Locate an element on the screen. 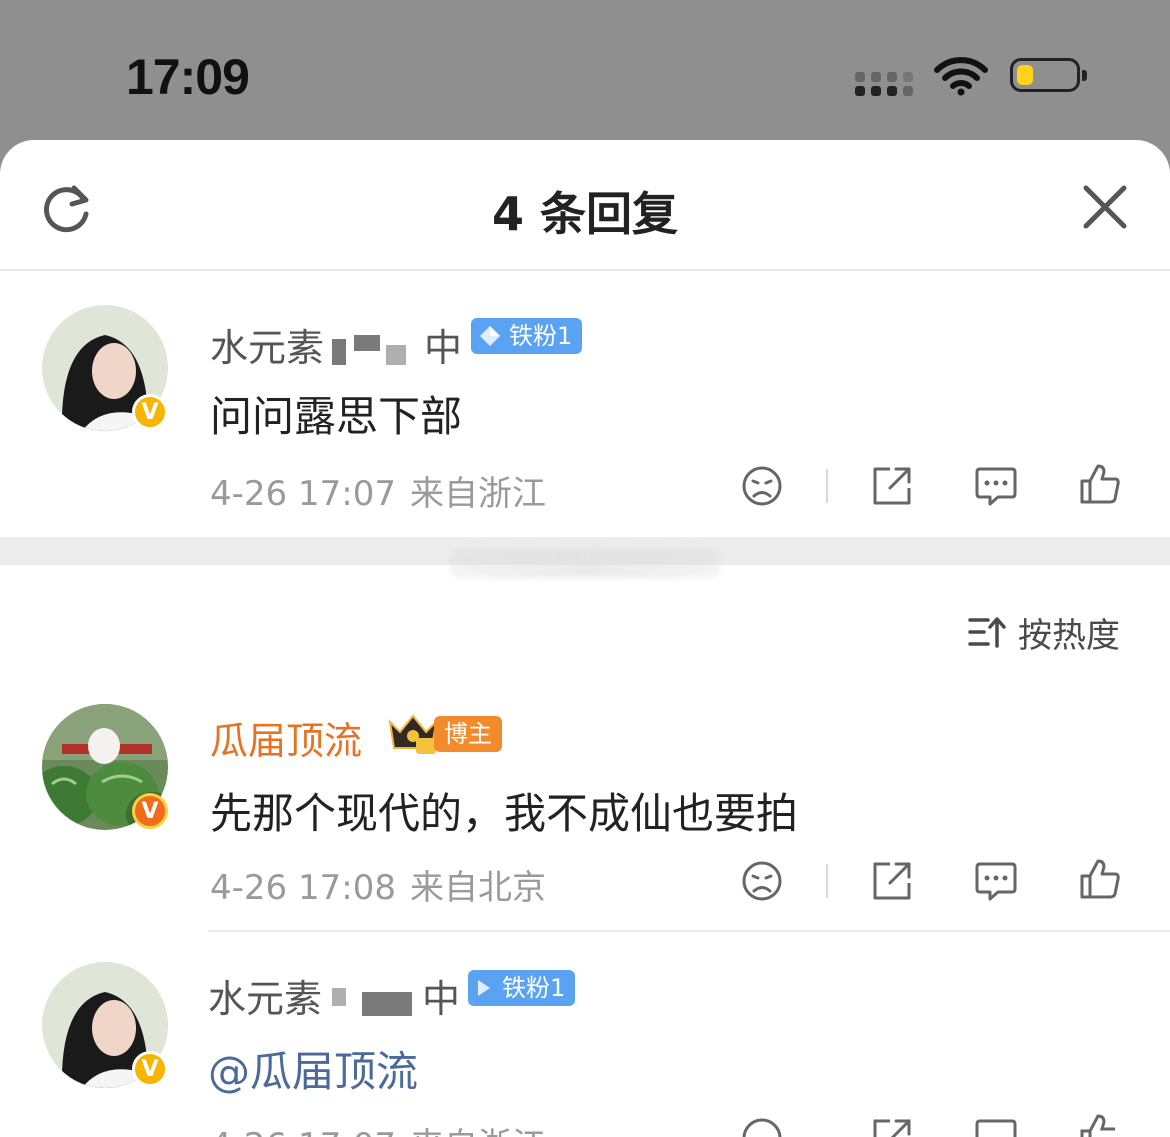  host-badge: 博主 is located at coordinates (468, 734).